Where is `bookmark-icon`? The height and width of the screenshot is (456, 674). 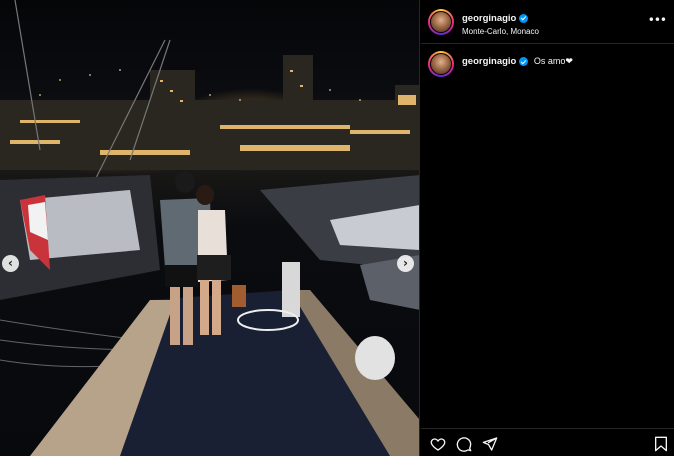
bookmark-icon is located at coordinates (661, 444).